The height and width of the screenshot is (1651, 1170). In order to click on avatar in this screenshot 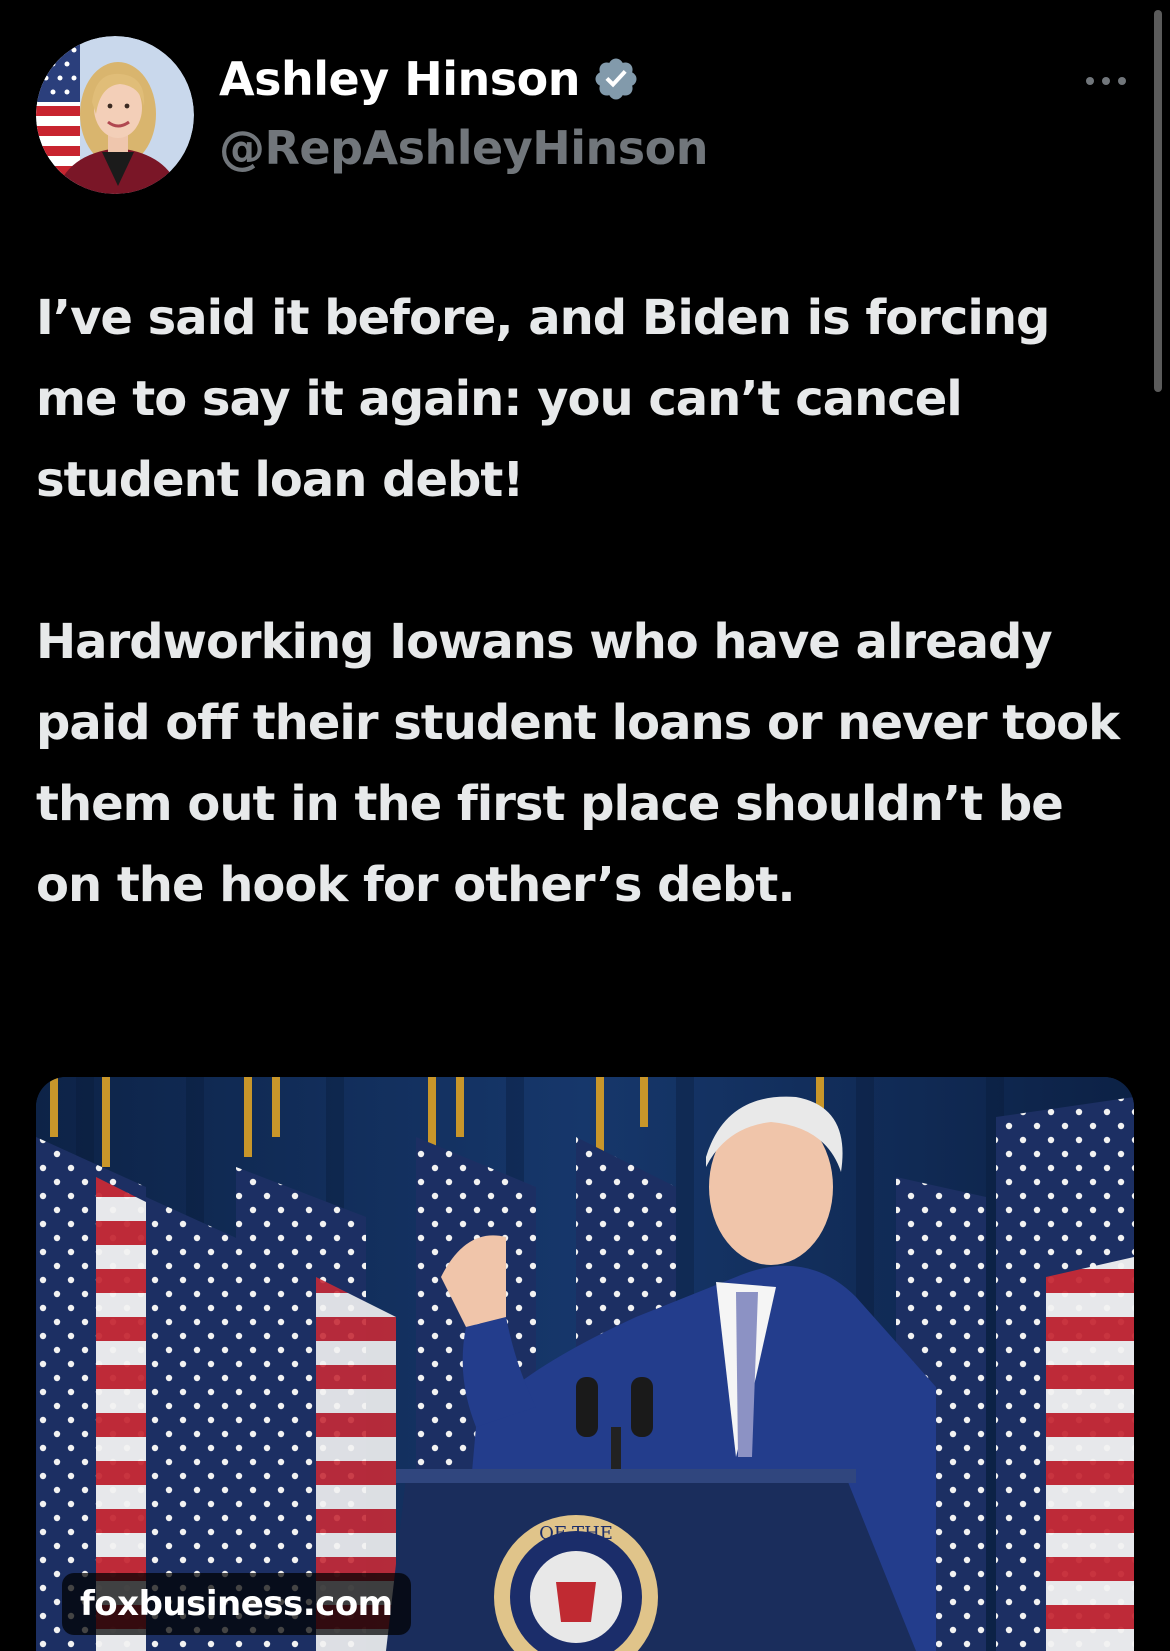, I will do `click(115, 115)`.